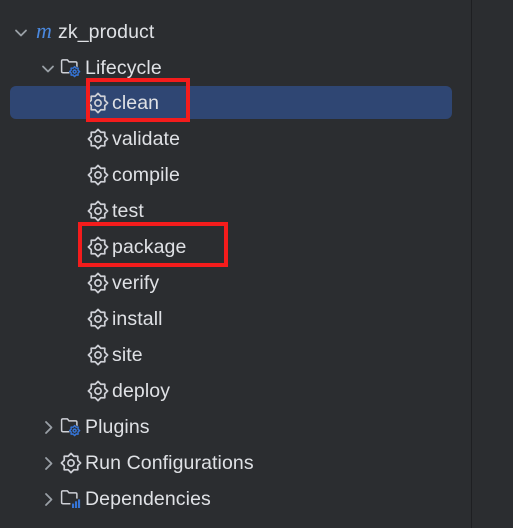 The width and height of the screenshot is (513, 528). Describe the element at coordinates (235, 427) in the screenshot. I see `tree-row-plugins: Plugins` at that location.